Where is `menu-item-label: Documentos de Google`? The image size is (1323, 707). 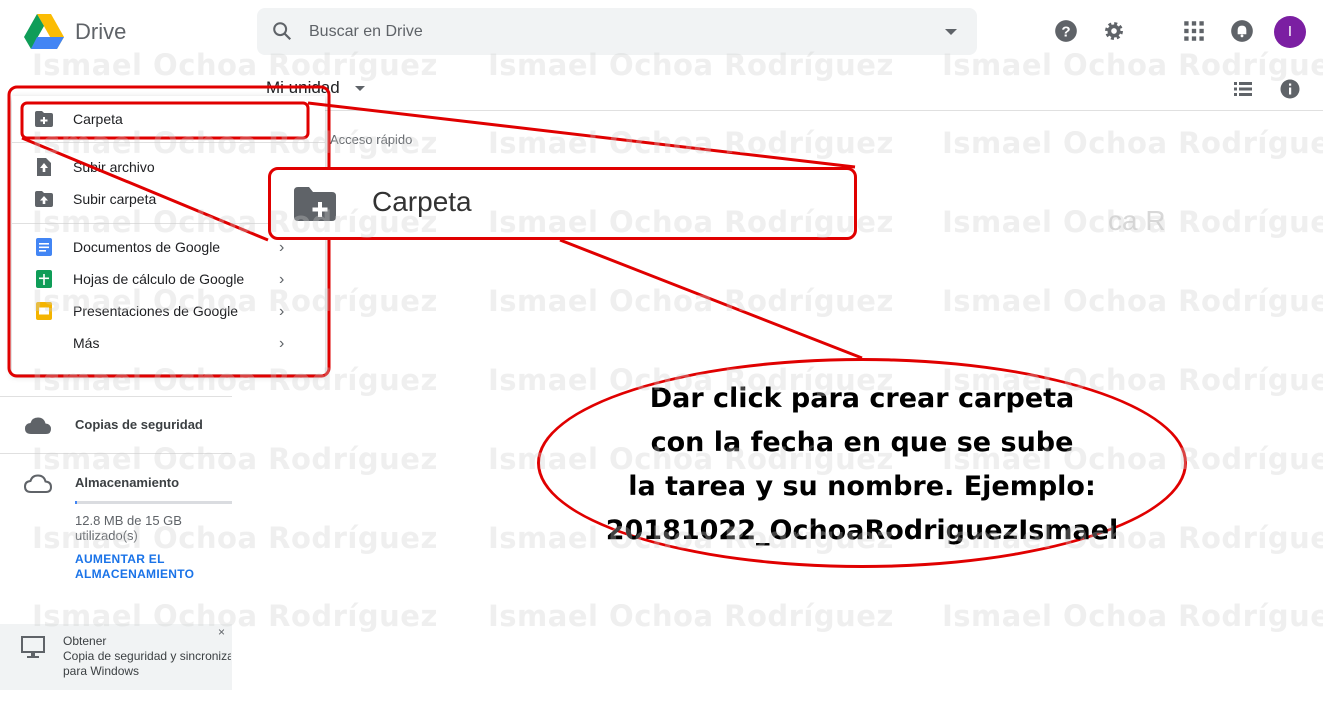
menu-item-label: Documentos de Google is located at coordinates (147, 247).